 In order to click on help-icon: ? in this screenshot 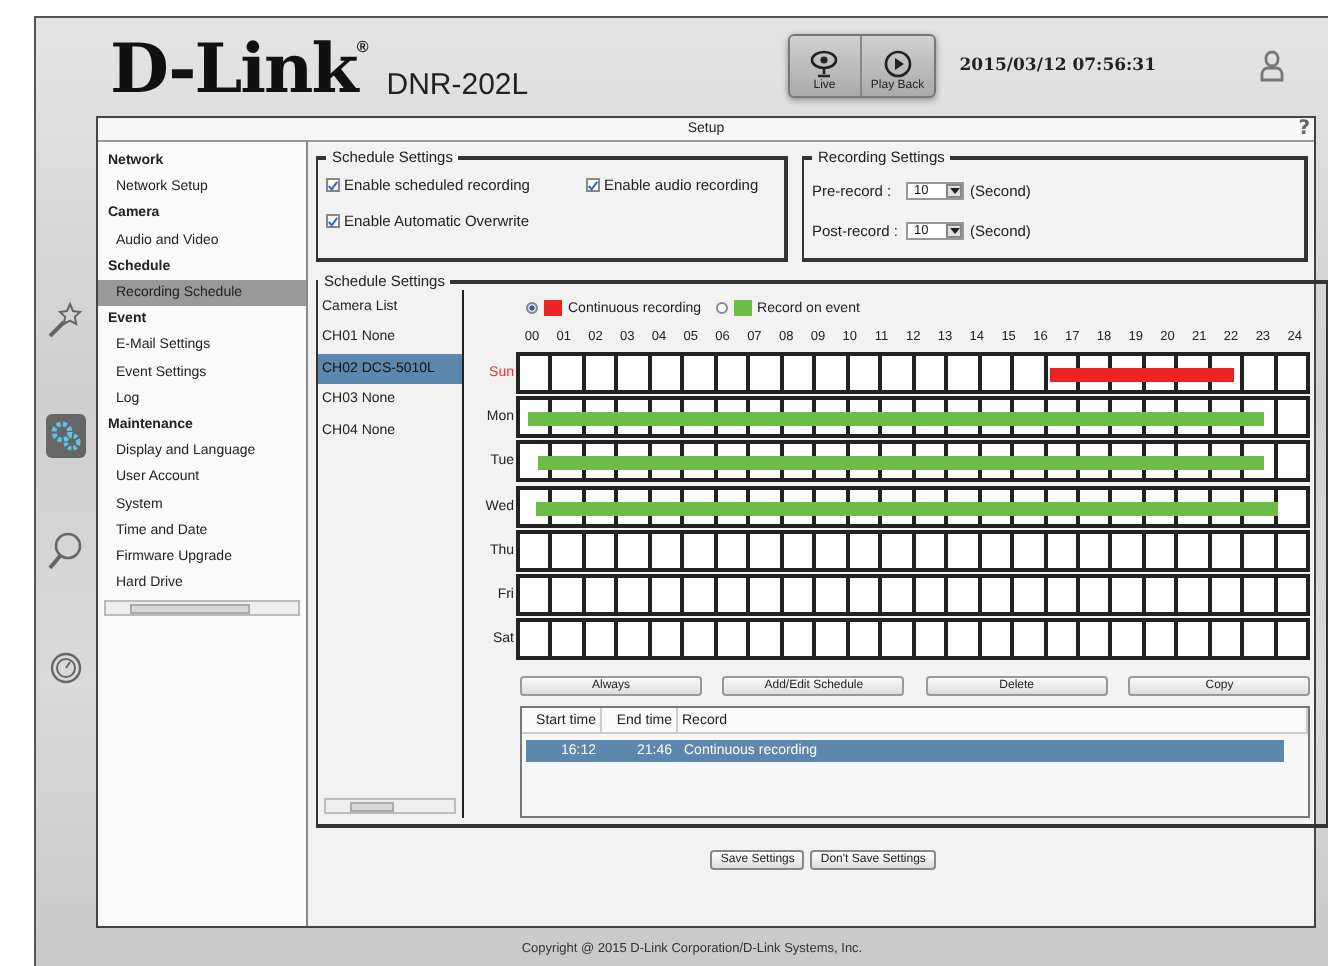, I will do `click(1304, 129)`.